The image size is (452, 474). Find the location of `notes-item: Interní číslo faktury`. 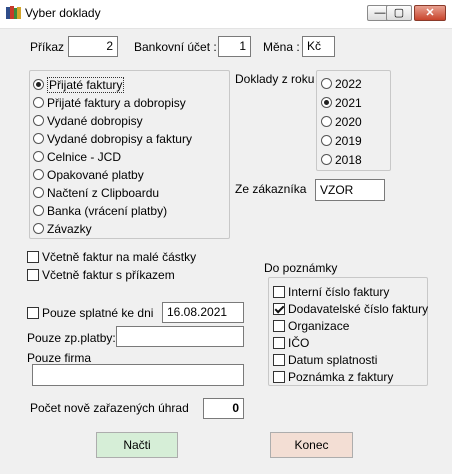

notes-item: Interní číslo faktury is located at coordinates (331, 291).